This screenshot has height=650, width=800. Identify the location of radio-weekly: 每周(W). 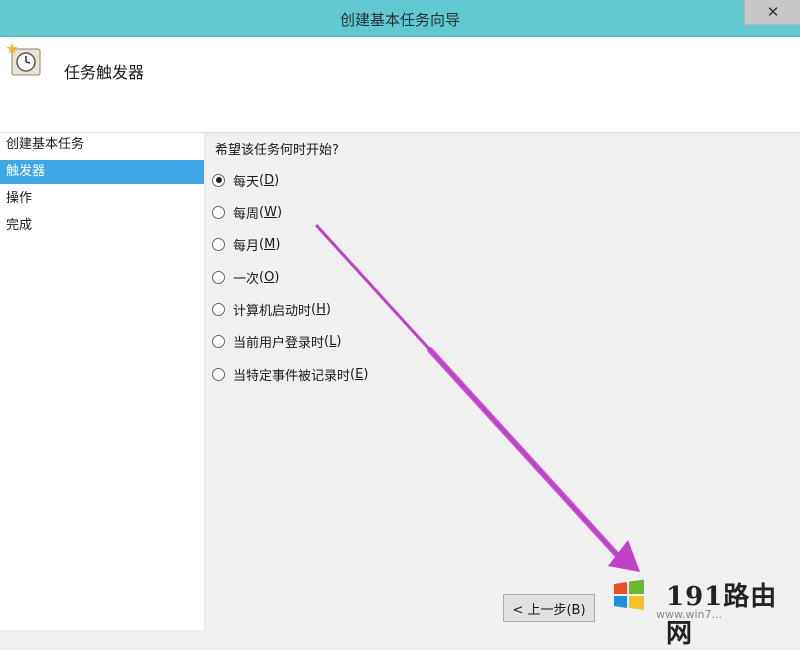
(247, 212).